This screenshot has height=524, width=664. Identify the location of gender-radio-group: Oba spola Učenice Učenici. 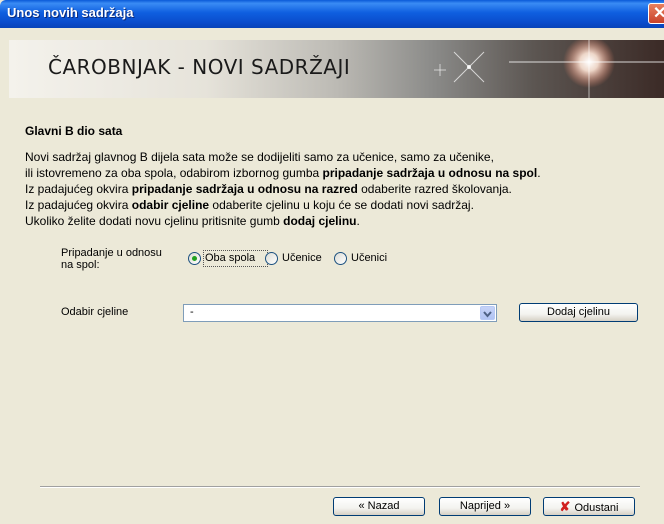
(293, 259).